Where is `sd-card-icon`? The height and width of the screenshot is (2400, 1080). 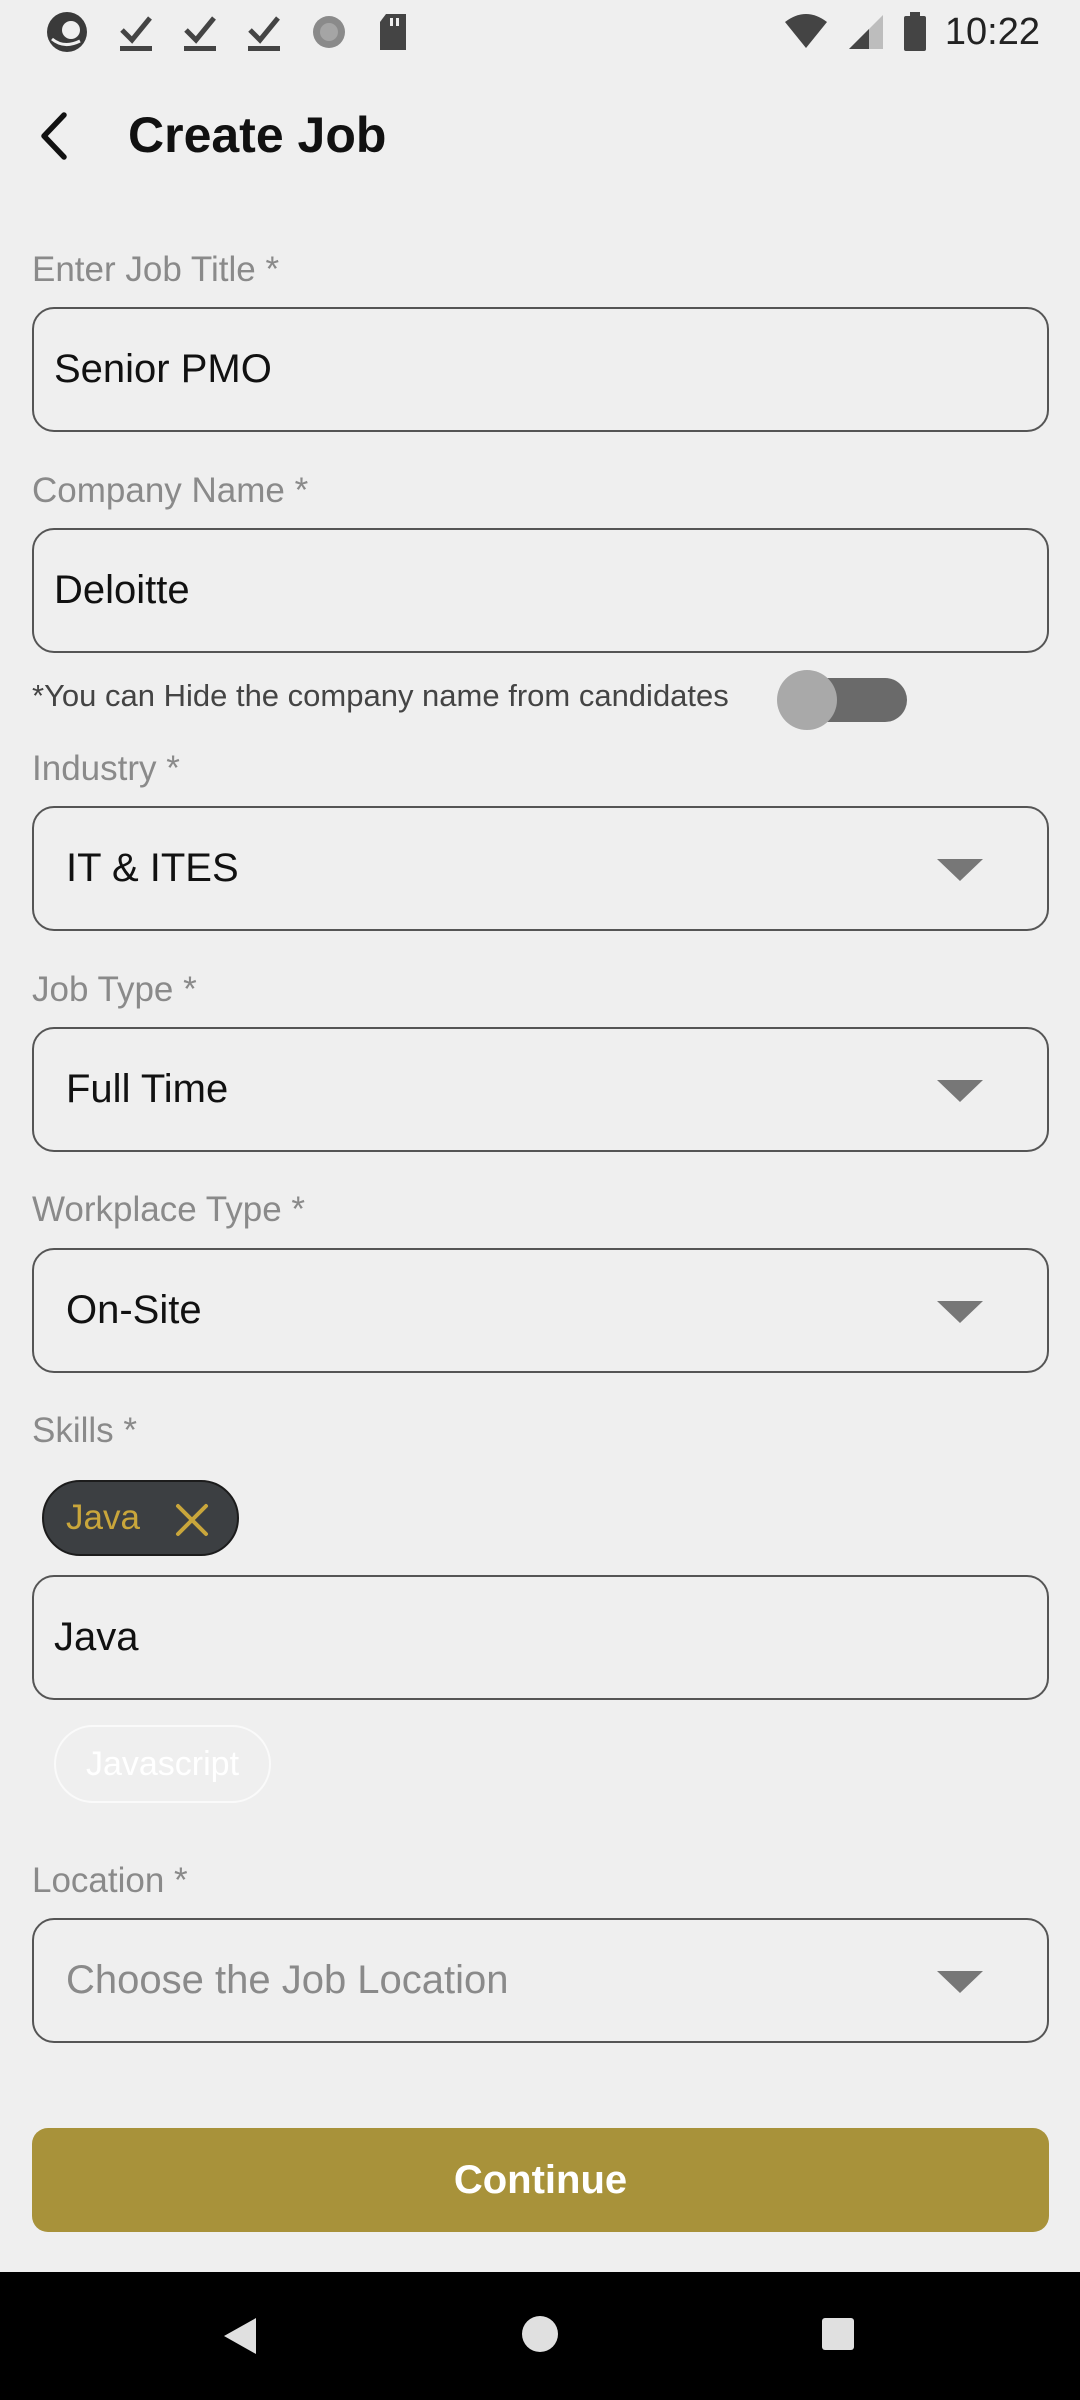
sd-card-icon is located at coordinates (393, 32).